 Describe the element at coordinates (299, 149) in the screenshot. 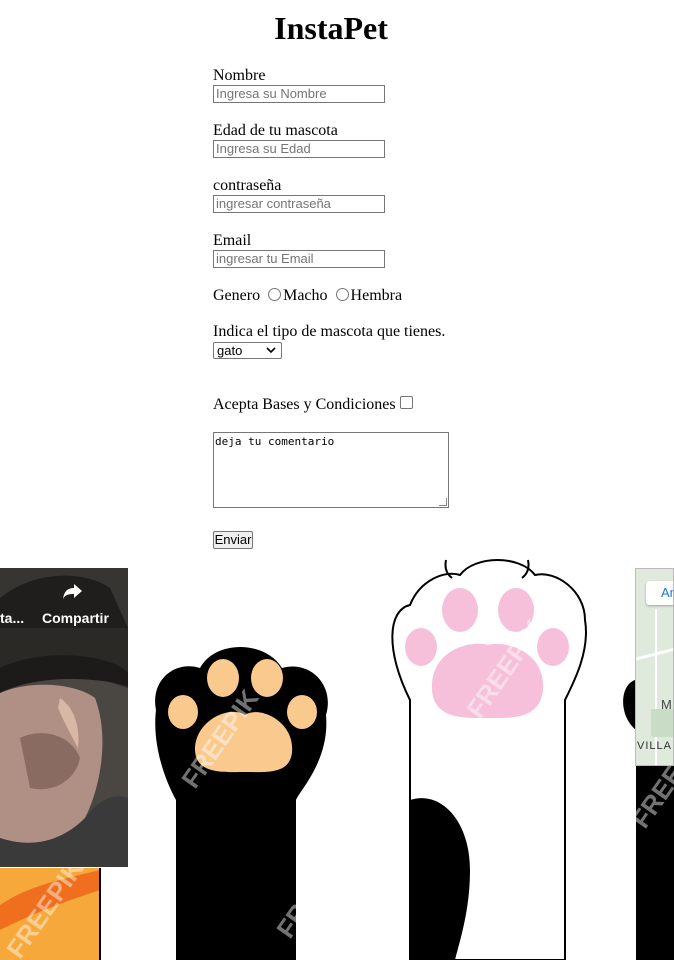

I see `edad-input: Ingresa su Edad` at that location.